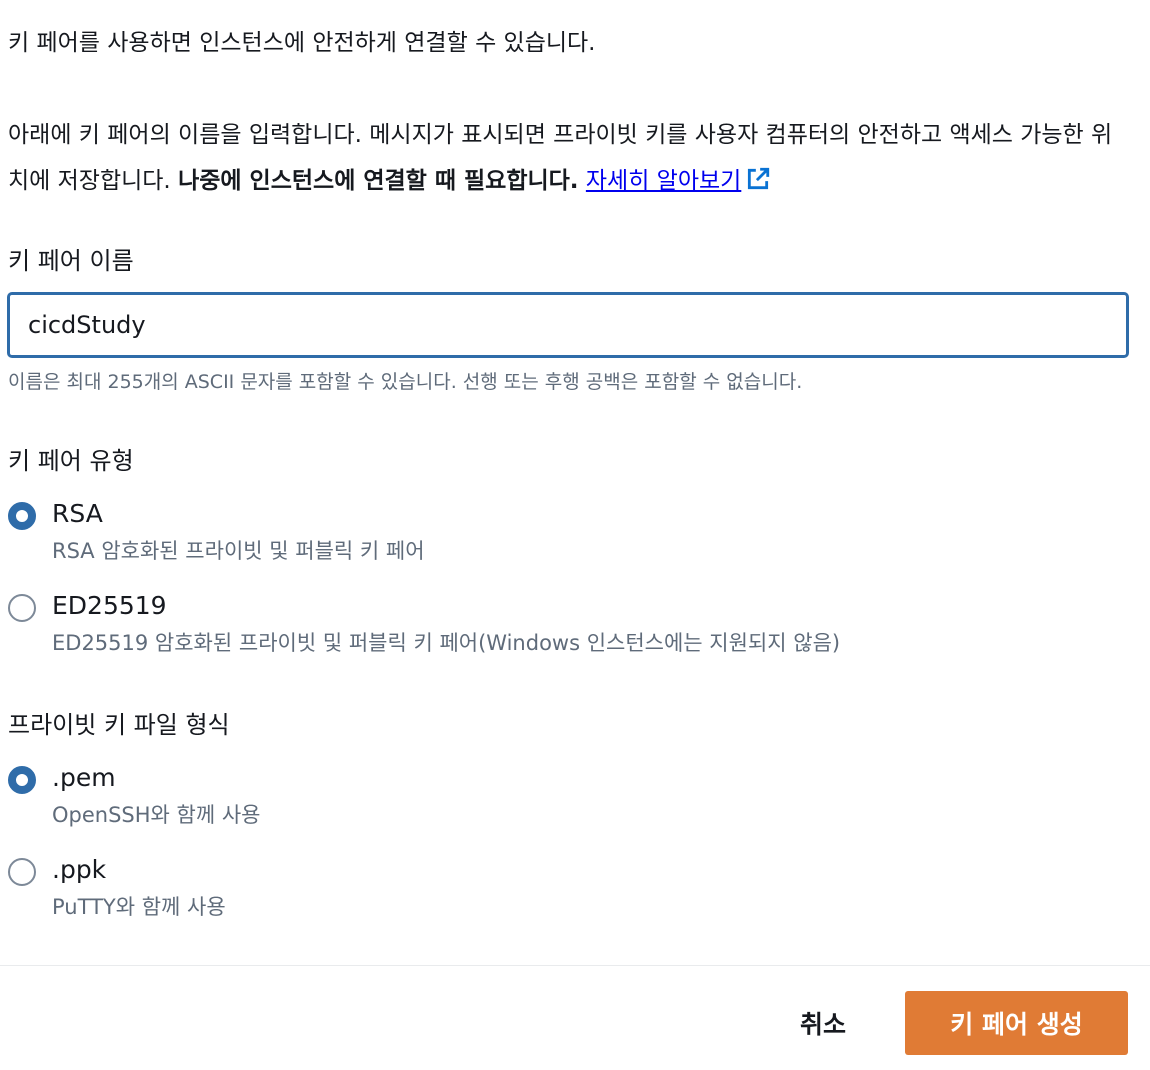  What do you see at coordinates (1016, 1023) in the screenshot?
I see `create-key-pair-button: 키 페어 생성` at bounding box center [1016, 1023].